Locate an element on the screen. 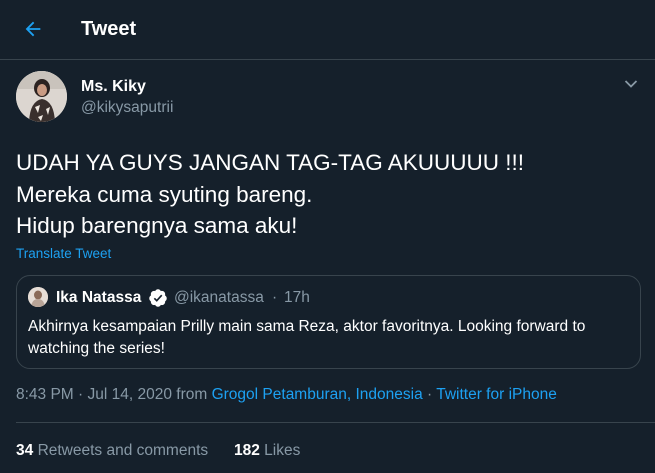 The image size is (655, 473). location-link: Grogol Petamburan, Indonesia is located at coordinates (317, 394).